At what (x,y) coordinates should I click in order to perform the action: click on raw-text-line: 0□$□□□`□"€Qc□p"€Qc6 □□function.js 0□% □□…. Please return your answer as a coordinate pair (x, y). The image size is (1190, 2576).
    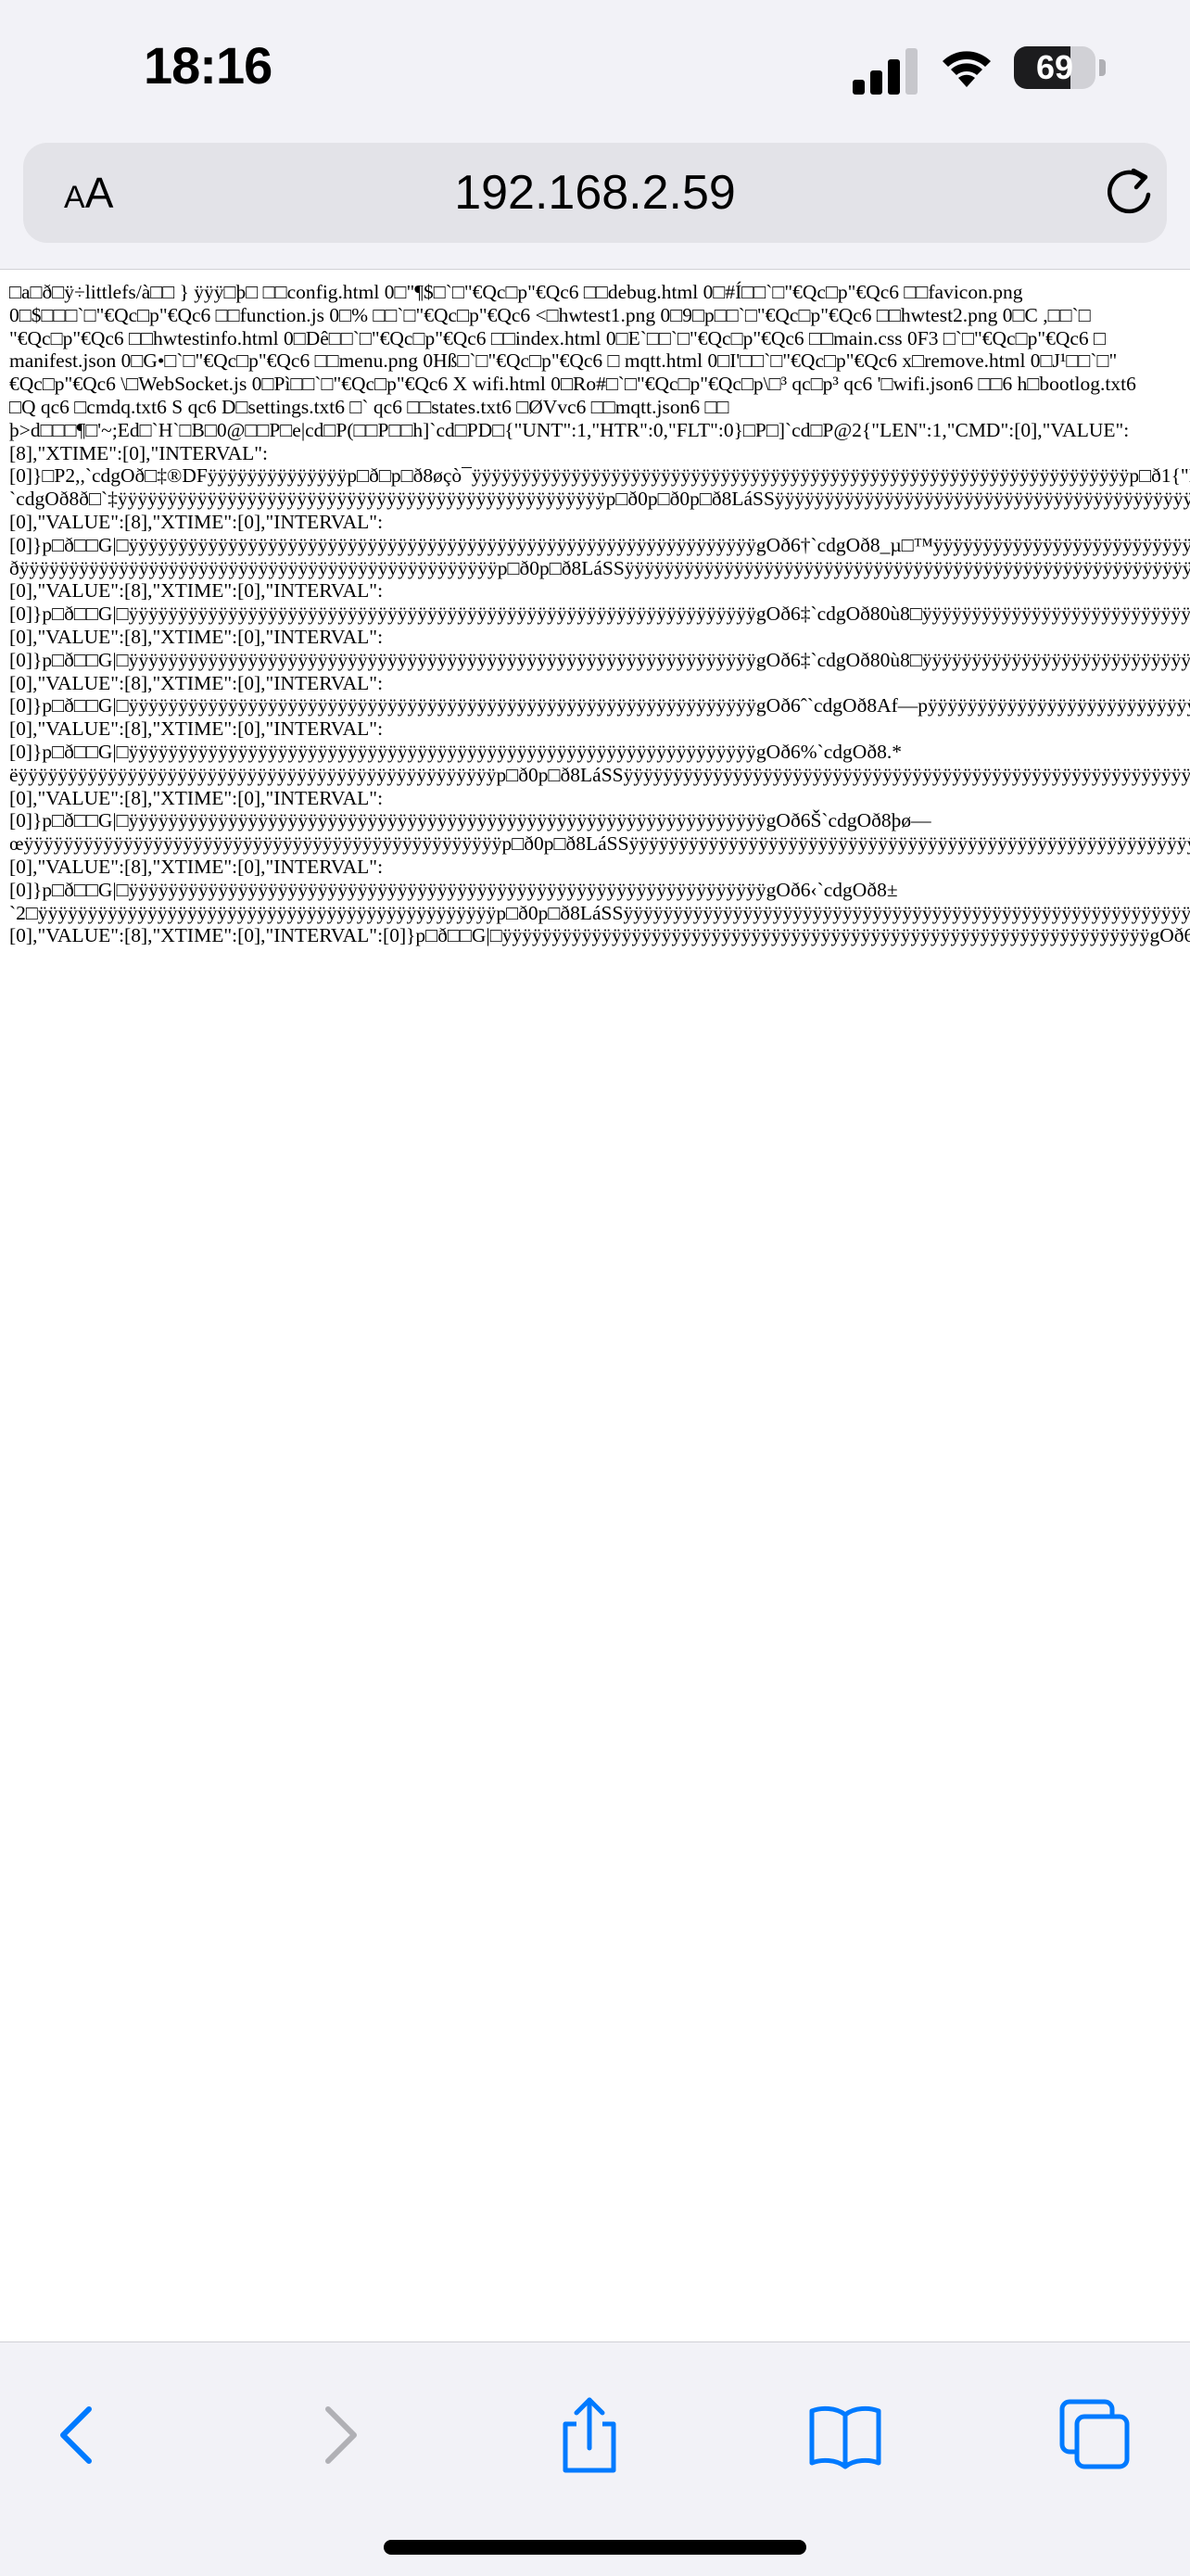
    Looking at the image, I should click on (550, 314).